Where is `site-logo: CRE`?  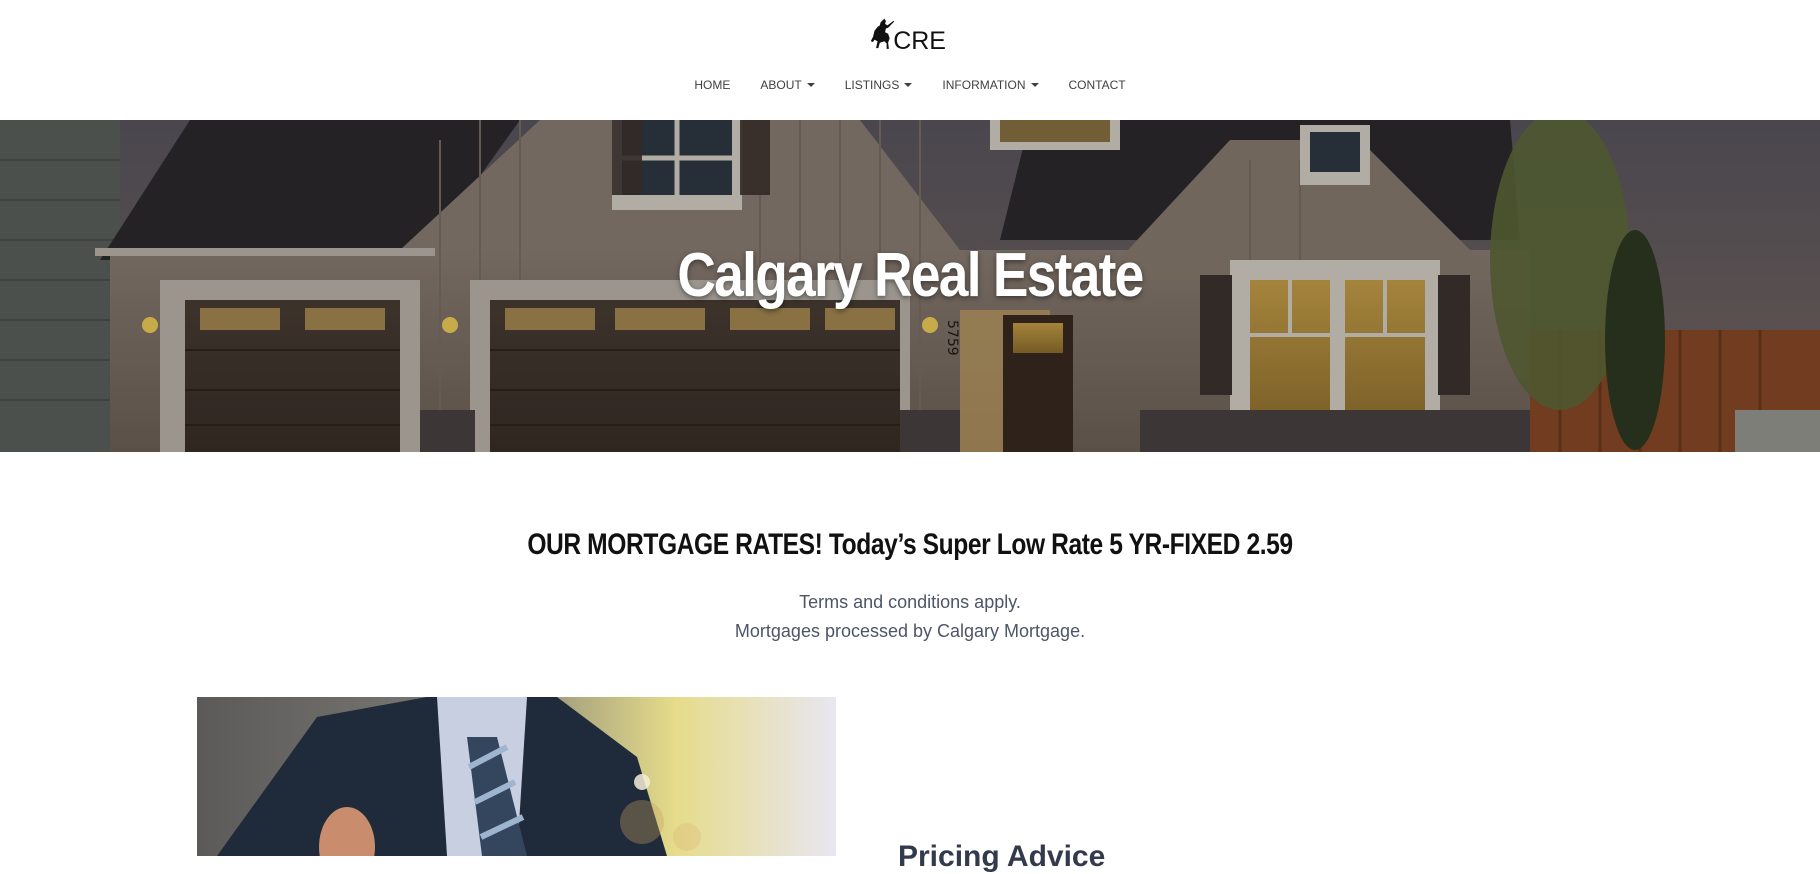 site-logo: CRE is located at coordinates (908, 35).